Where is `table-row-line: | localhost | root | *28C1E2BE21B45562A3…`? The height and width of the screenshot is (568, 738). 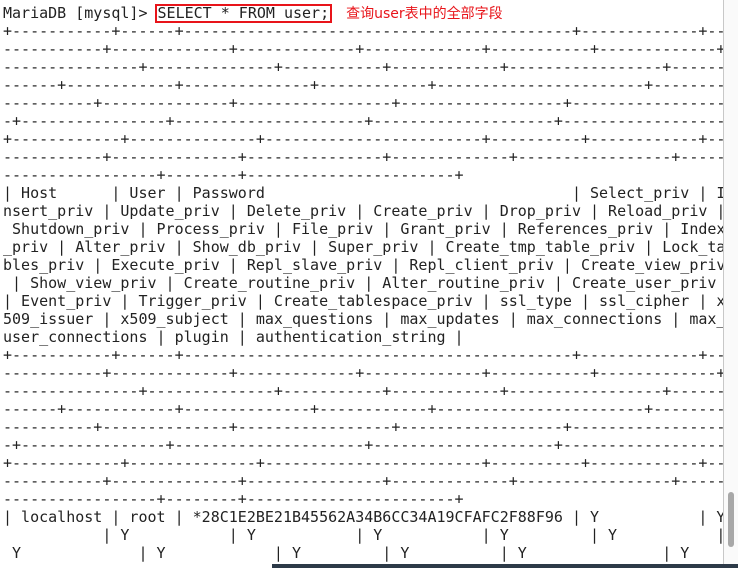
table-row-line: | localhost | root | *28C1E2BE21B45562A3… is located at coordinates (364, 517).